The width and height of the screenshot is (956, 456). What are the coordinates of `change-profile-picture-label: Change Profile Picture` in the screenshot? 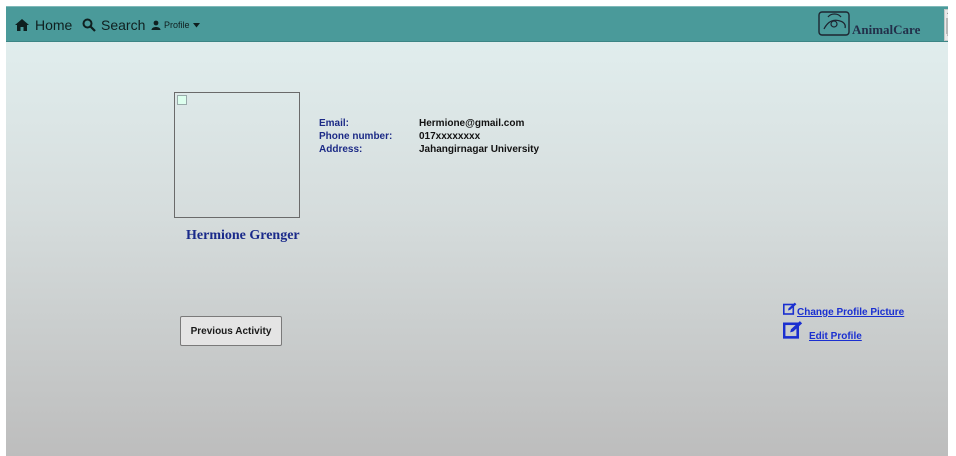 It's located at (851, 312).